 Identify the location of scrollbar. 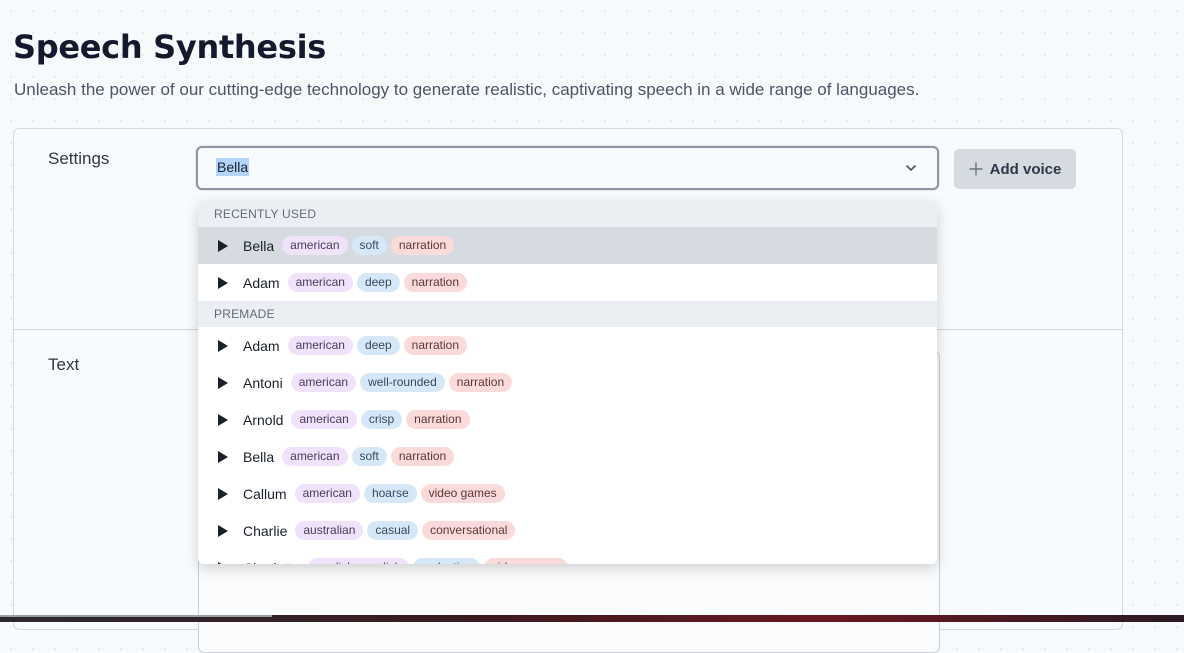
(136, 616).